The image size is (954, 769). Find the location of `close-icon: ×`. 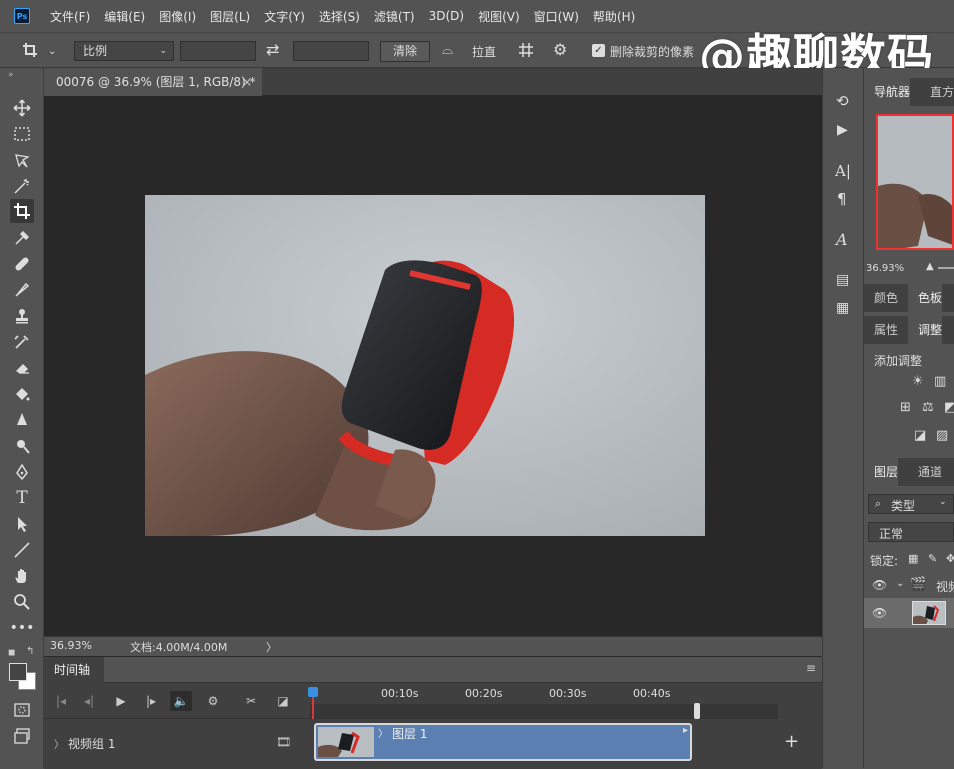

close-icon: × is located at coordinates (247, 82).